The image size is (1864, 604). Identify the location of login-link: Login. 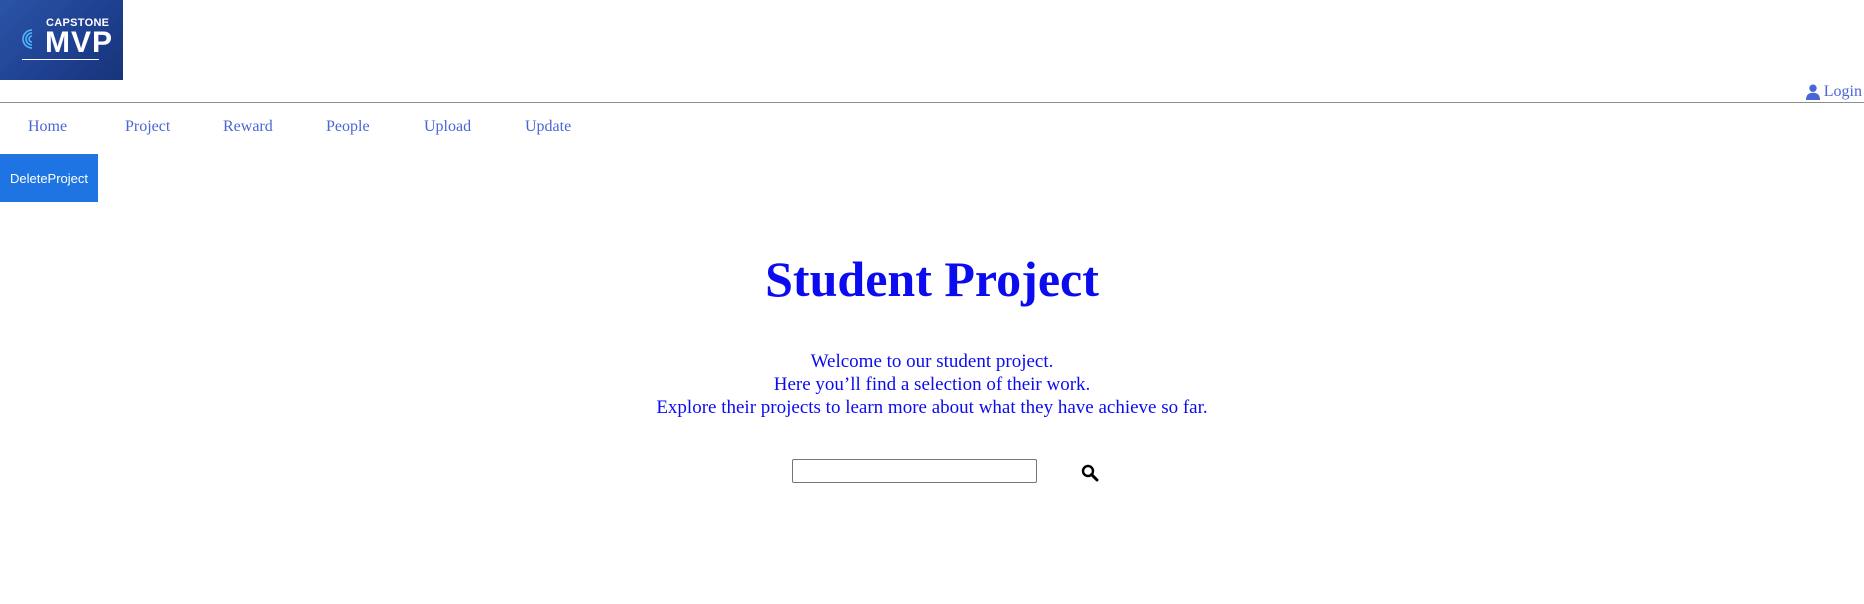
(1833, 92).